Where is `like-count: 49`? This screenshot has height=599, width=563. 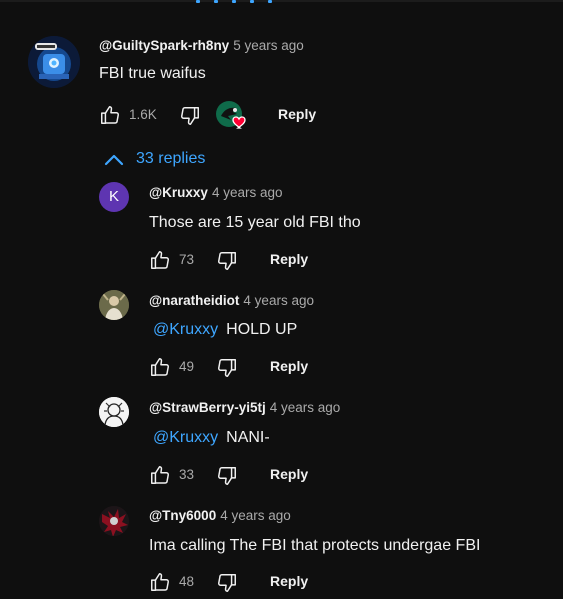 like-count: 49 is located at coordinates (187, 366).